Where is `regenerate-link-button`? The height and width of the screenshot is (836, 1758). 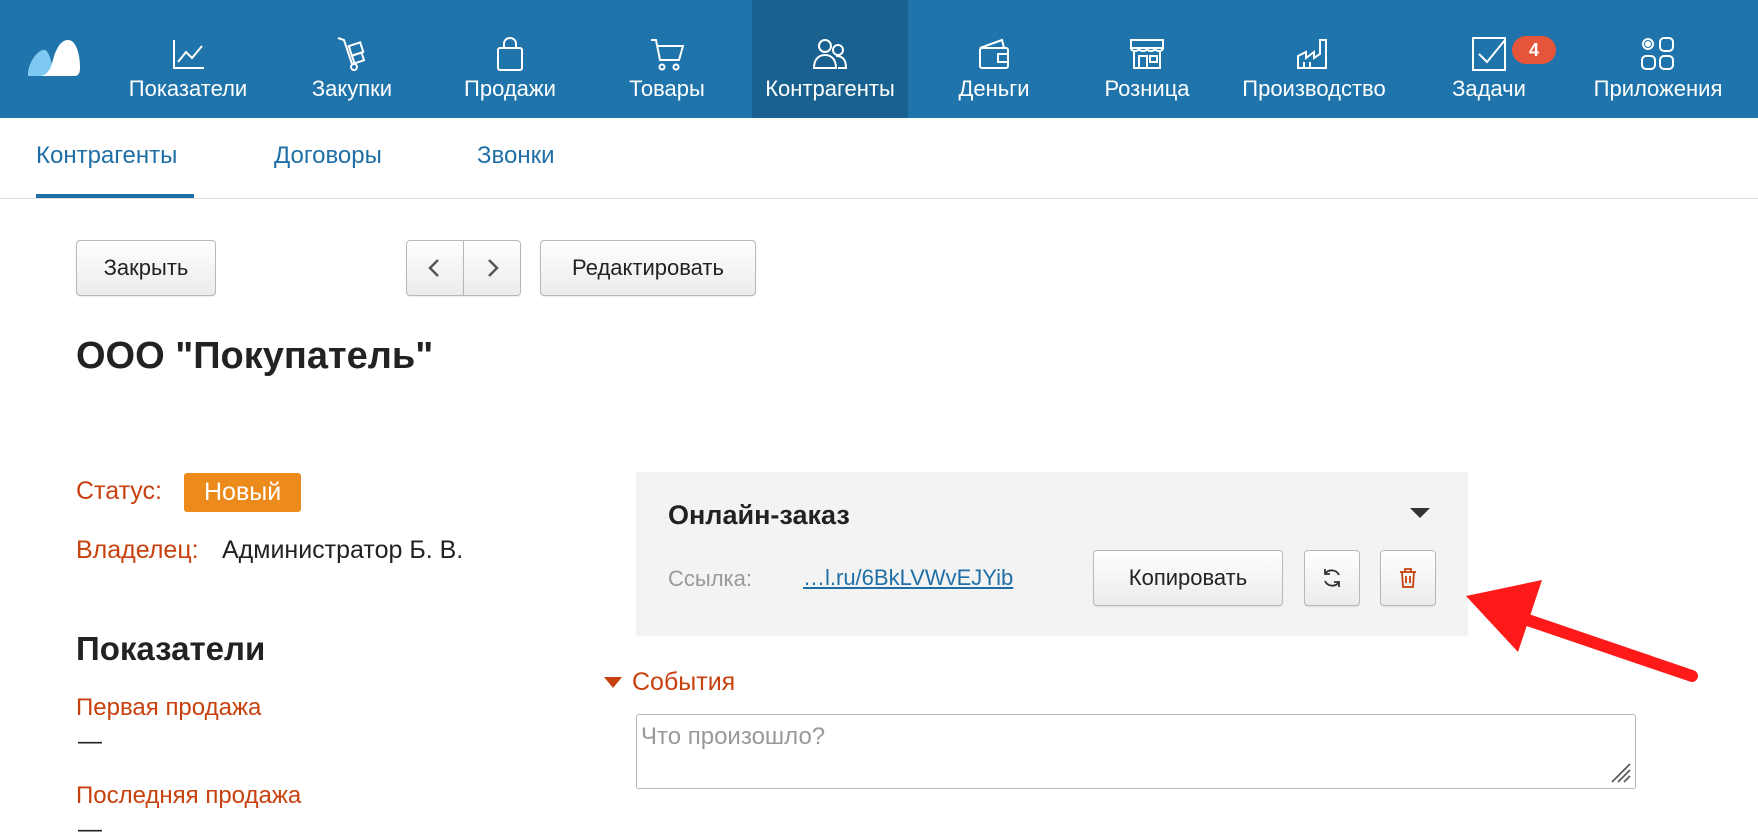
regenerate-link-button is located at coordinates (1332, 578).